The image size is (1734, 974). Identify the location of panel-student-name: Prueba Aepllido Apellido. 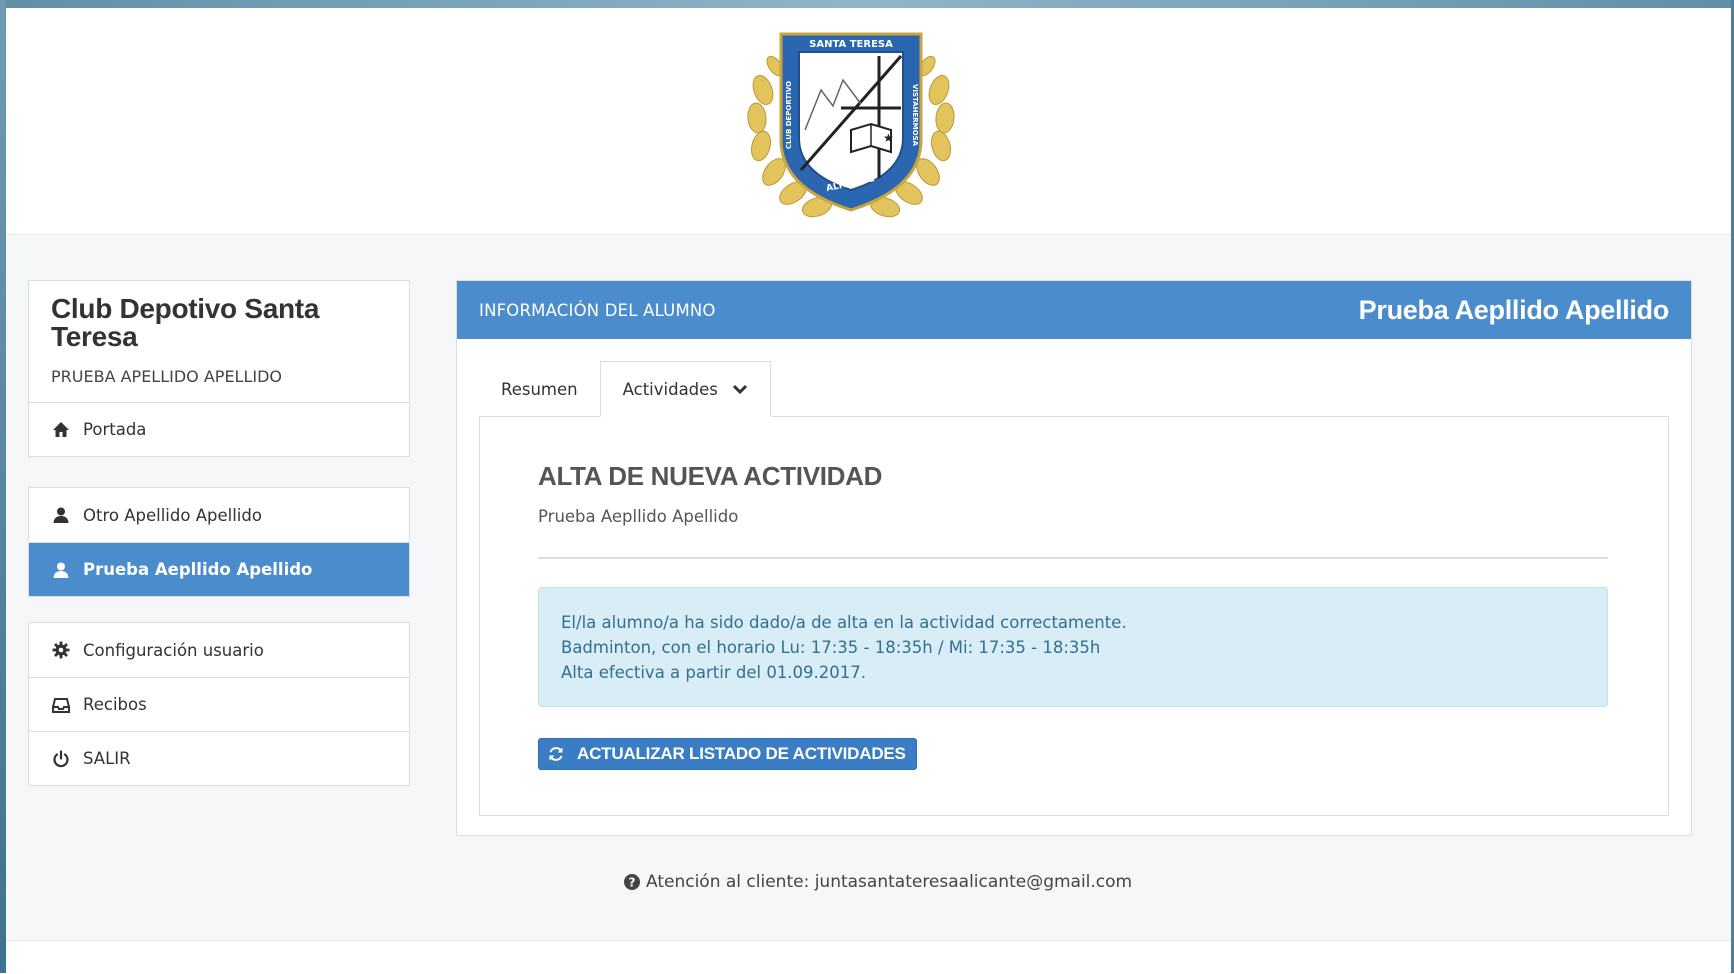
(1514, 309).